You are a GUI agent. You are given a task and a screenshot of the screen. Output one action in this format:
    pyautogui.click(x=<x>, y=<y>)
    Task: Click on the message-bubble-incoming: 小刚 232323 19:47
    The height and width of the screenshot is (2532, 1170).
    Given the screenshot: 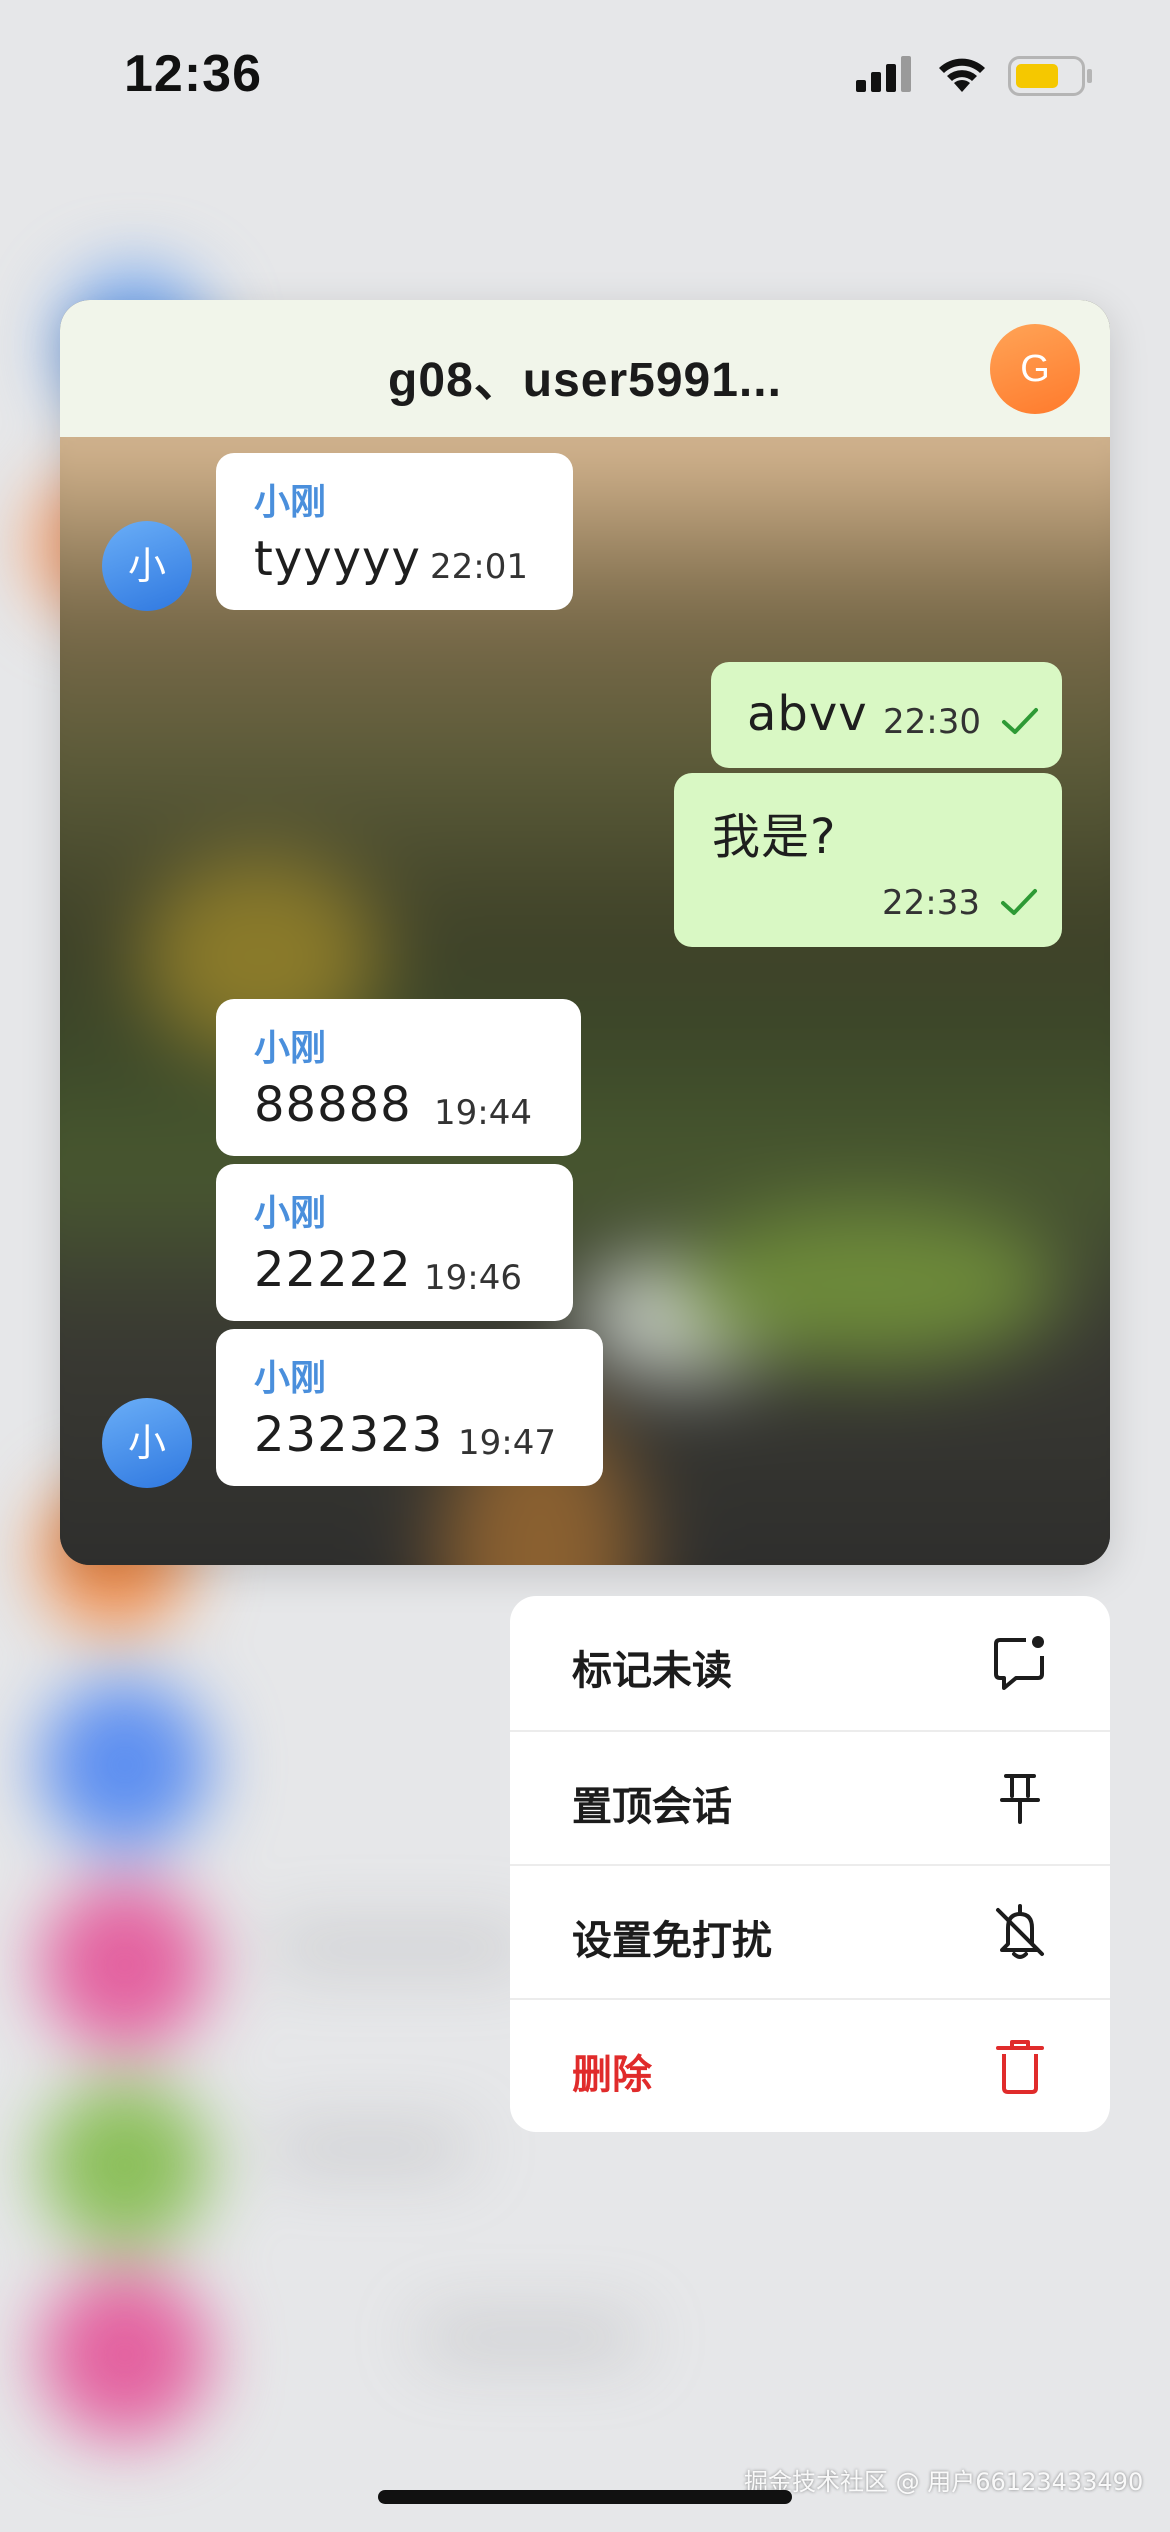 What is the action you would take?
    pyautogui.click(x=409, y=1407)
    